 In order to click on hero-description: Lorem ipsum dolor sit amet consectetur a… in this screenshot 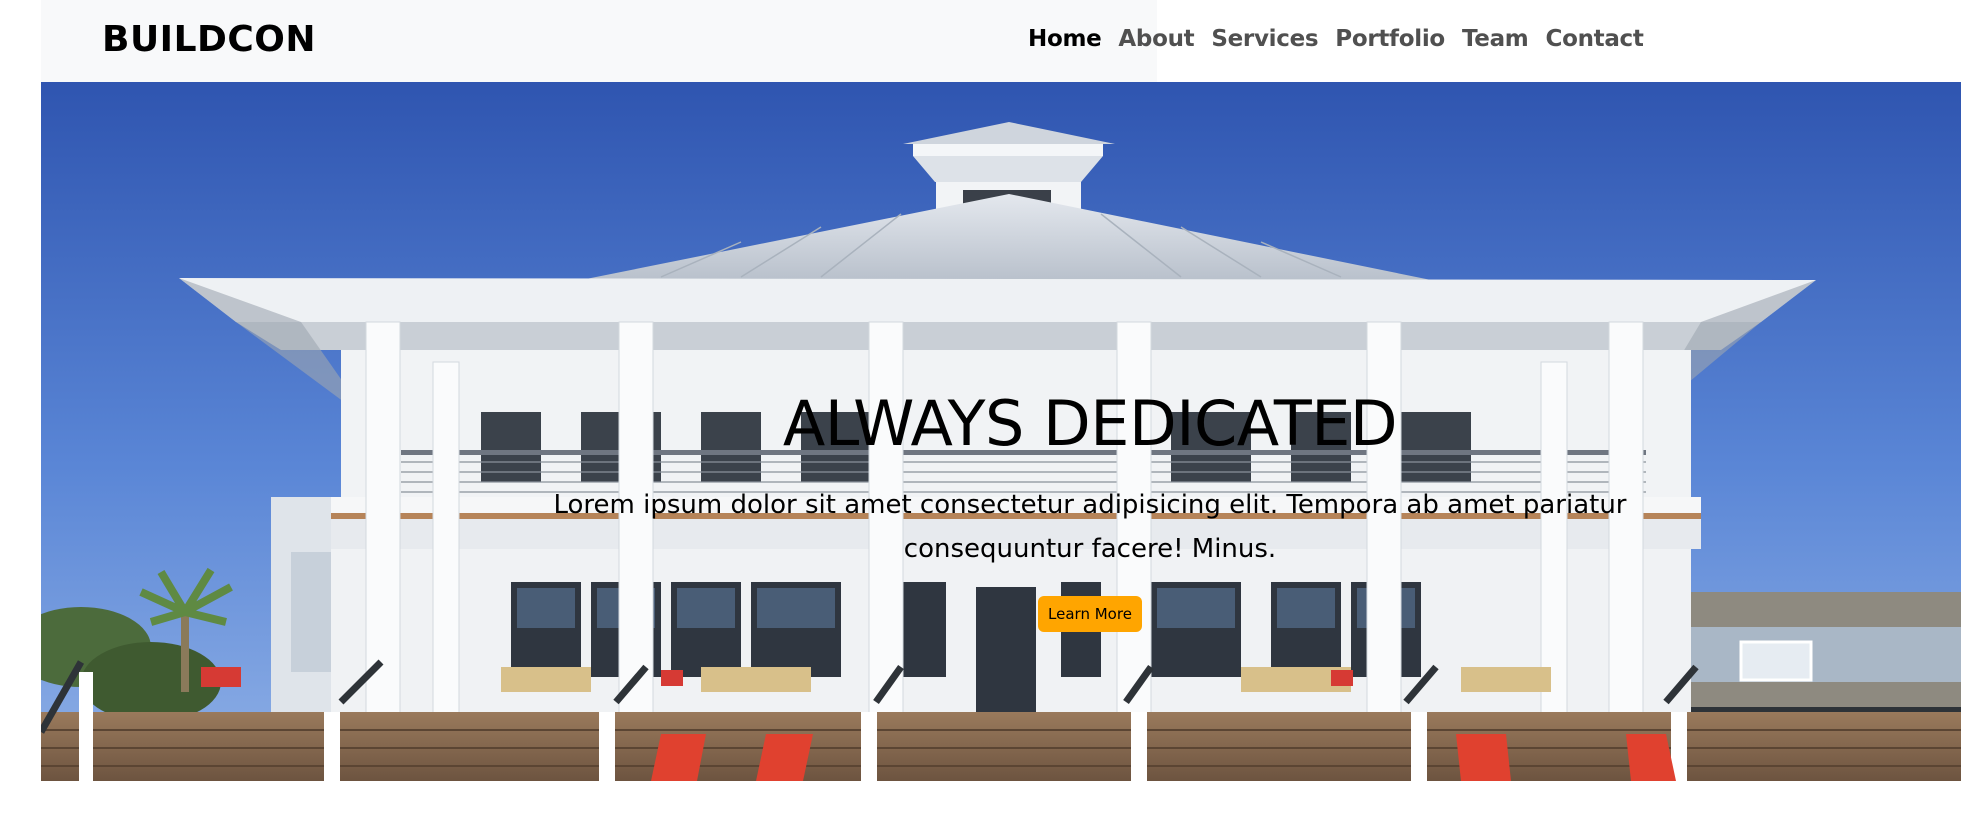, I will do `click(1090, 527)`.